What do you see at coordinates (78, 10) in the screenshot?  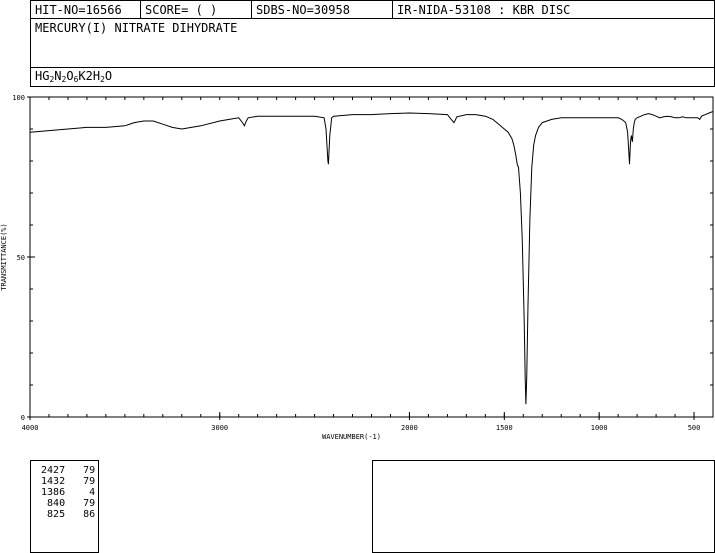 I see `hit-number: HIT-NO=16566` at bounding box center [78, 10].